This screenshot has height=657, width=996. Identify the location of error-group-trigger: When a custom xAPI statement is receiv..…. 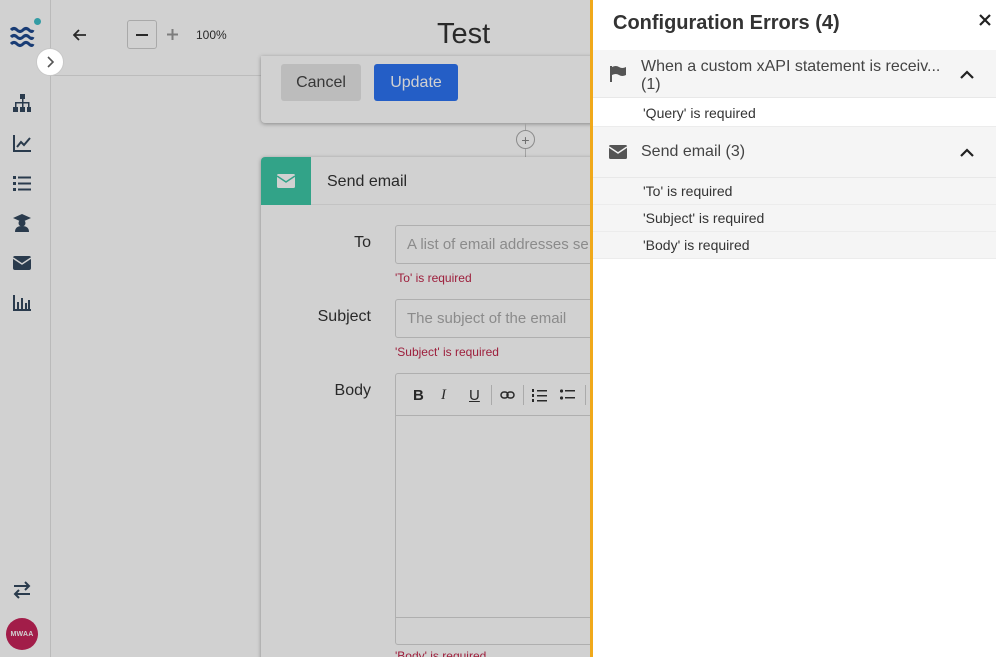
(794, 74).